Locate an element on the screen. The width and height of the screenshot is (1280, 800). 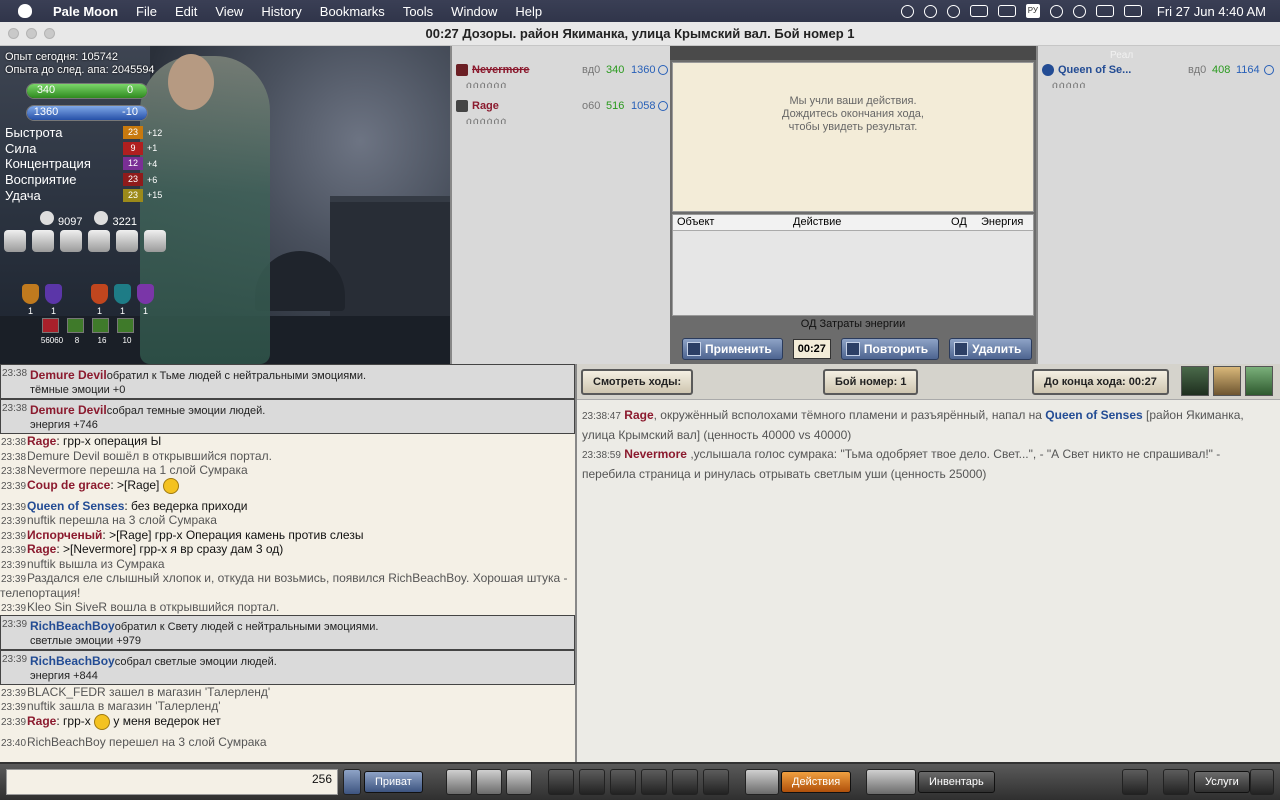
focus-icon is located at coordinates (930, 11).